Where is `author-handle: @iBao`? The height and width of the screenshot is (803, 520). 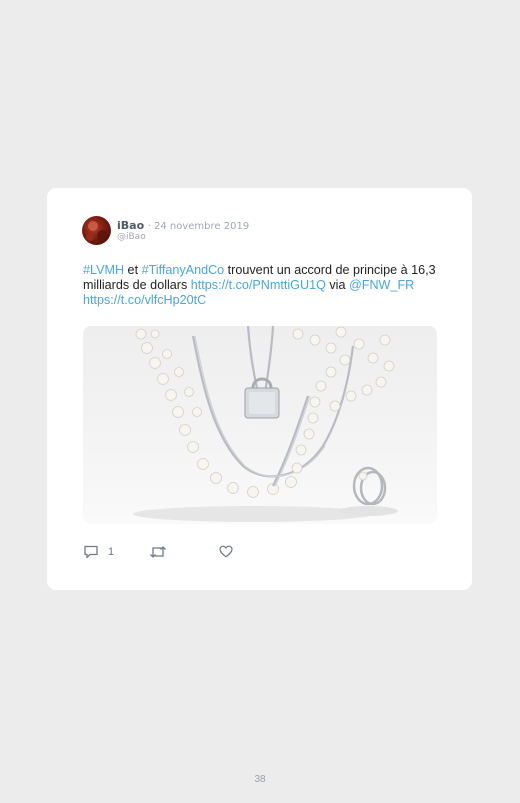
author-handle: @iBao is located at coordinates (131, 237).